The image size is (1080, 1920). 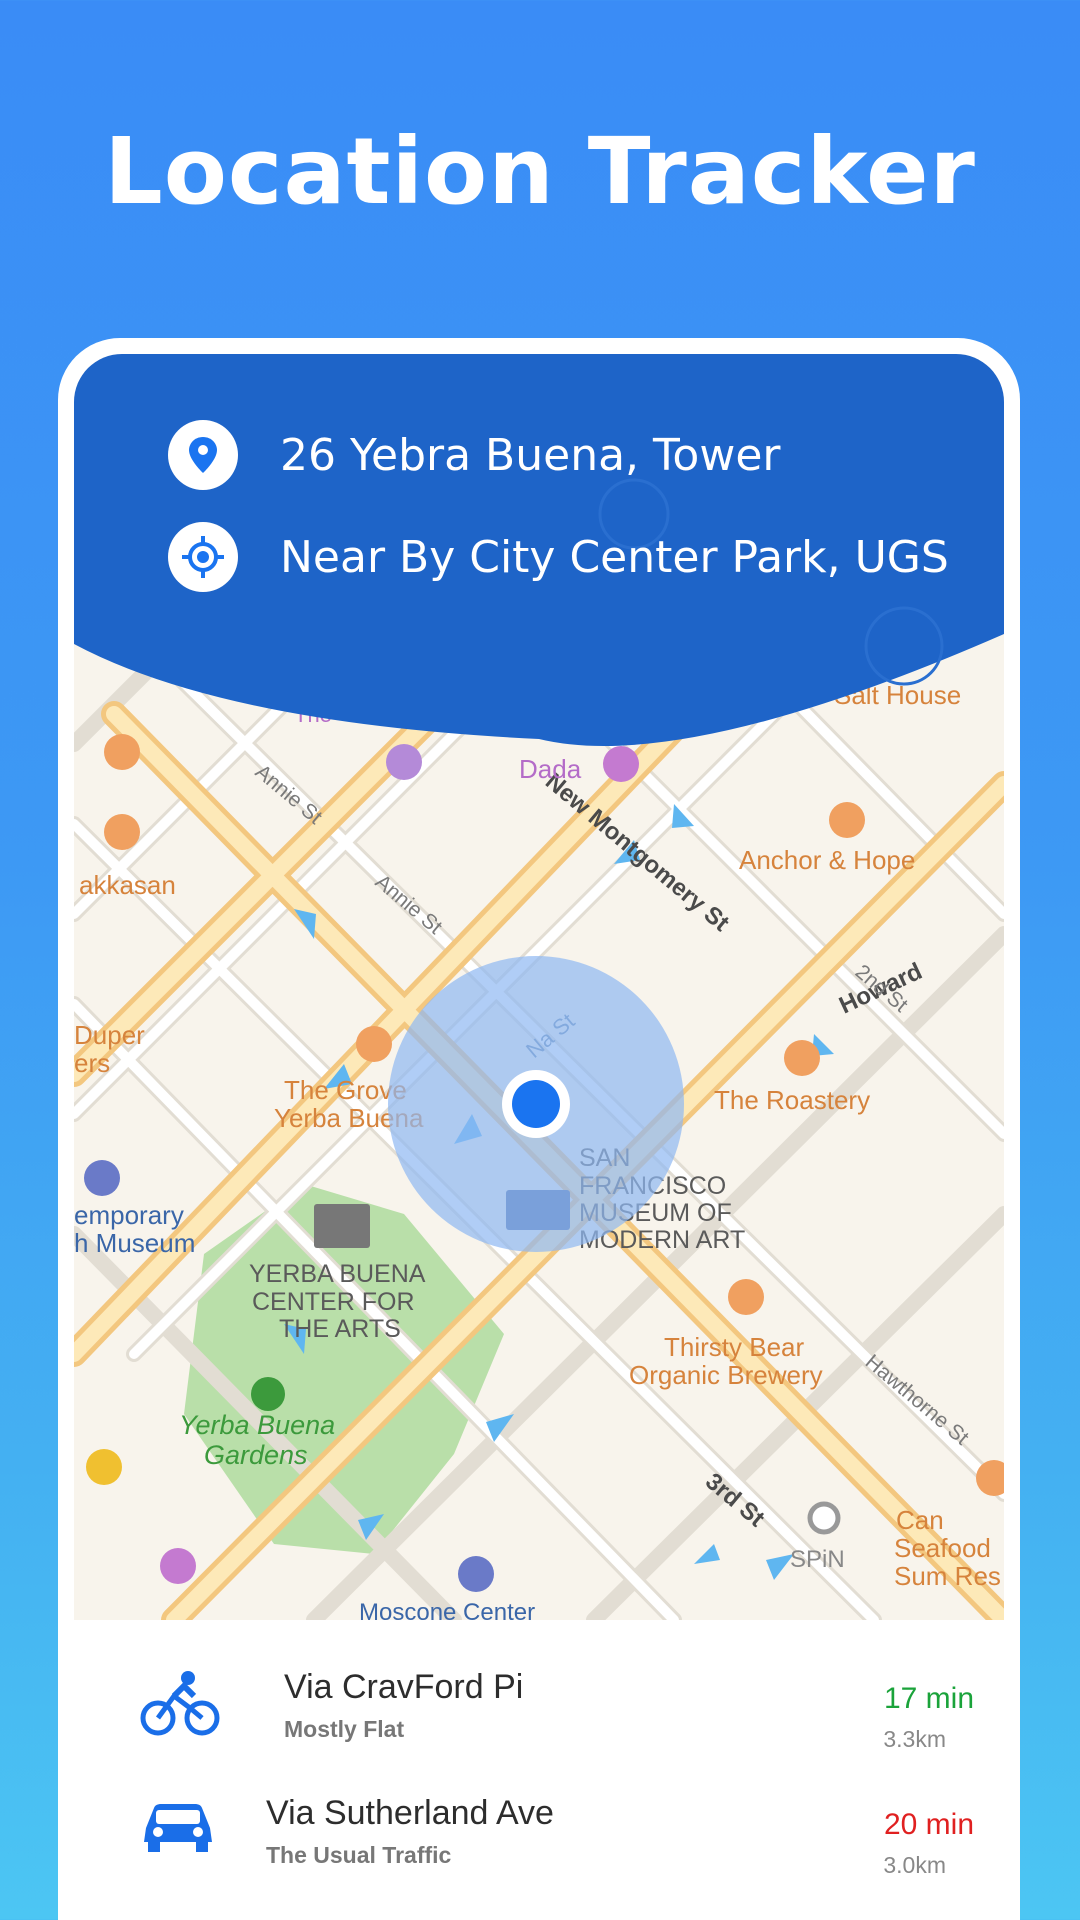 What do you see at coordinates (928, 1698) in the screenshot?
I see `route-time: 17 min` at bounding box center [928, 1698].